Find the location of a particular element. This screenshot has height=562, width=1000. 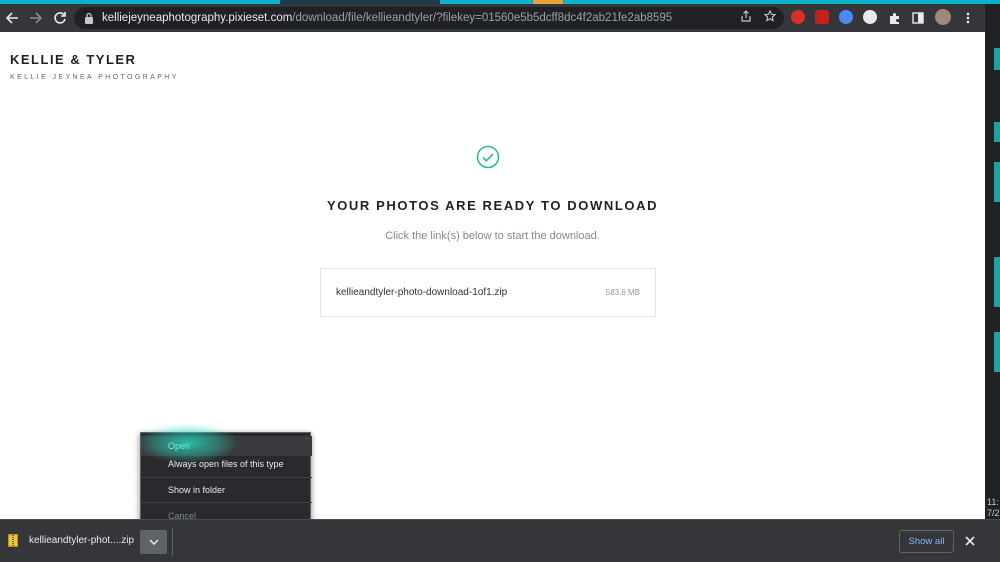

brand-subtitle: KELLIE JEYNEA PHOTOGRAPHY is located at coordinates (94, 77).